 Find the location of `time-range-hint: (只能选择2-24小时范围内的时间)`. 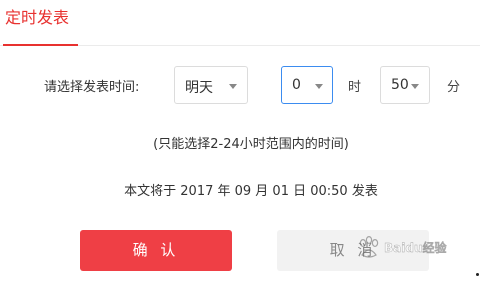

time-range-hint: (只能选择2-24小时范围内的时间) is located at coordinates (251, 144).